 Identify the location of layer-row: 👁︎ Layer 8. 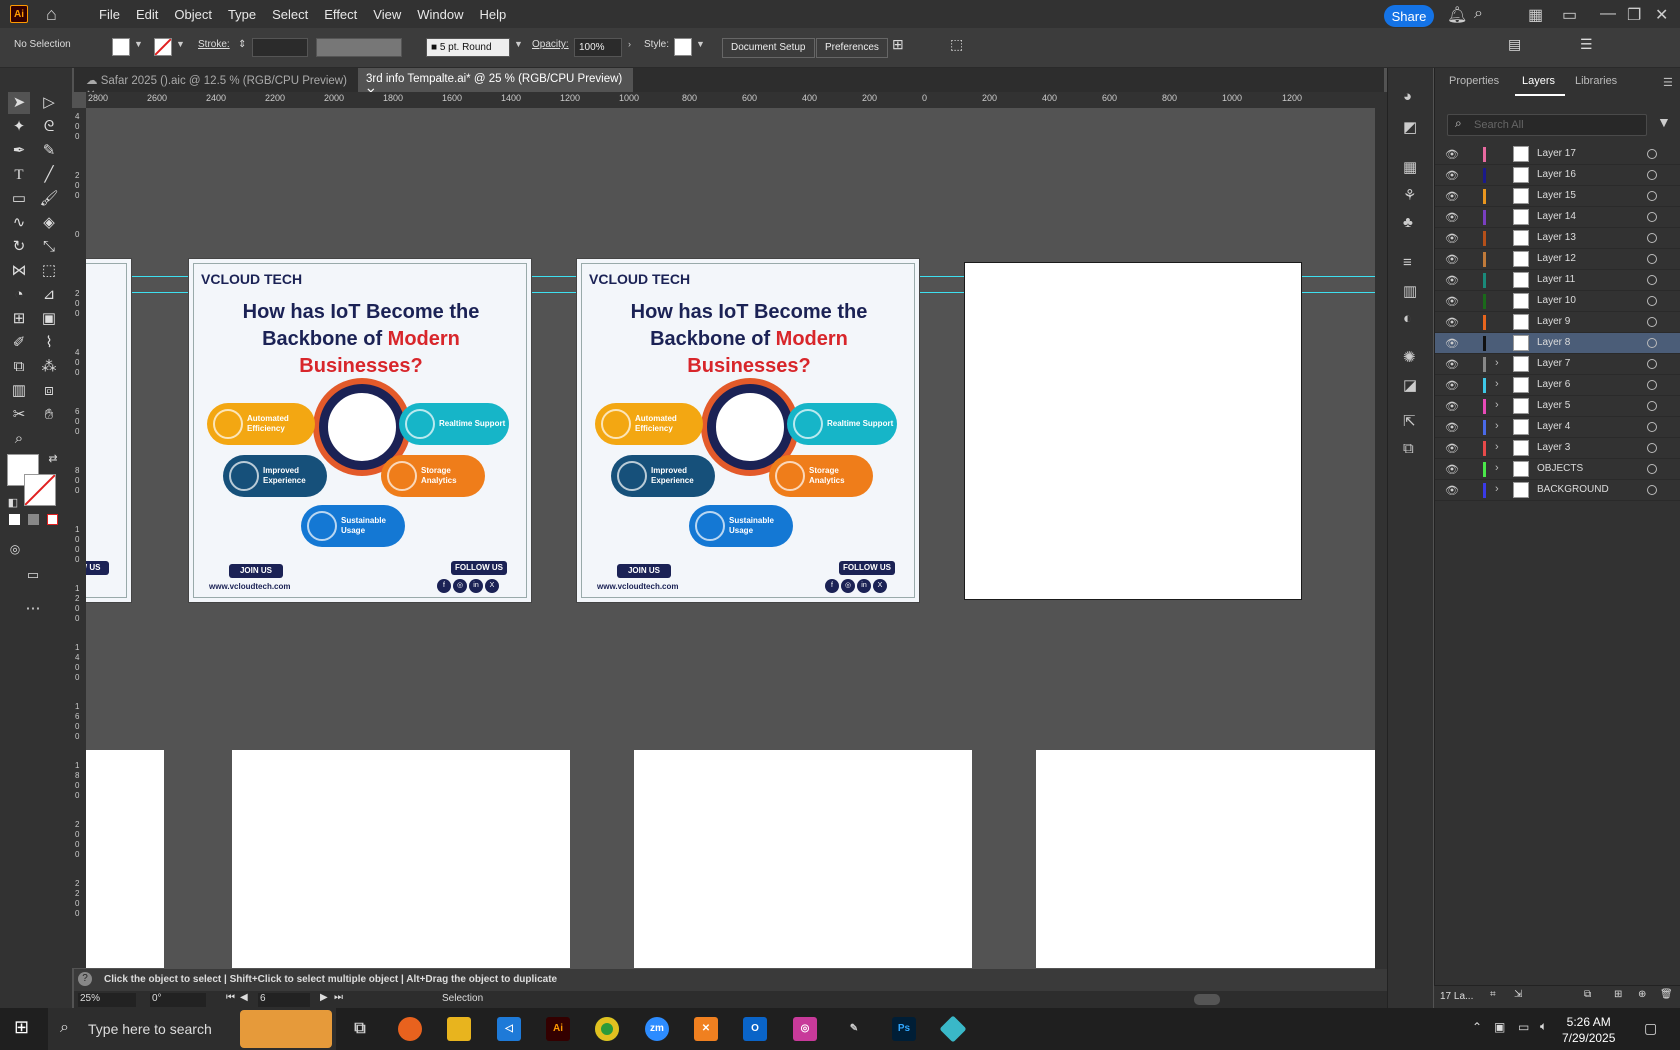
(1557, 343).